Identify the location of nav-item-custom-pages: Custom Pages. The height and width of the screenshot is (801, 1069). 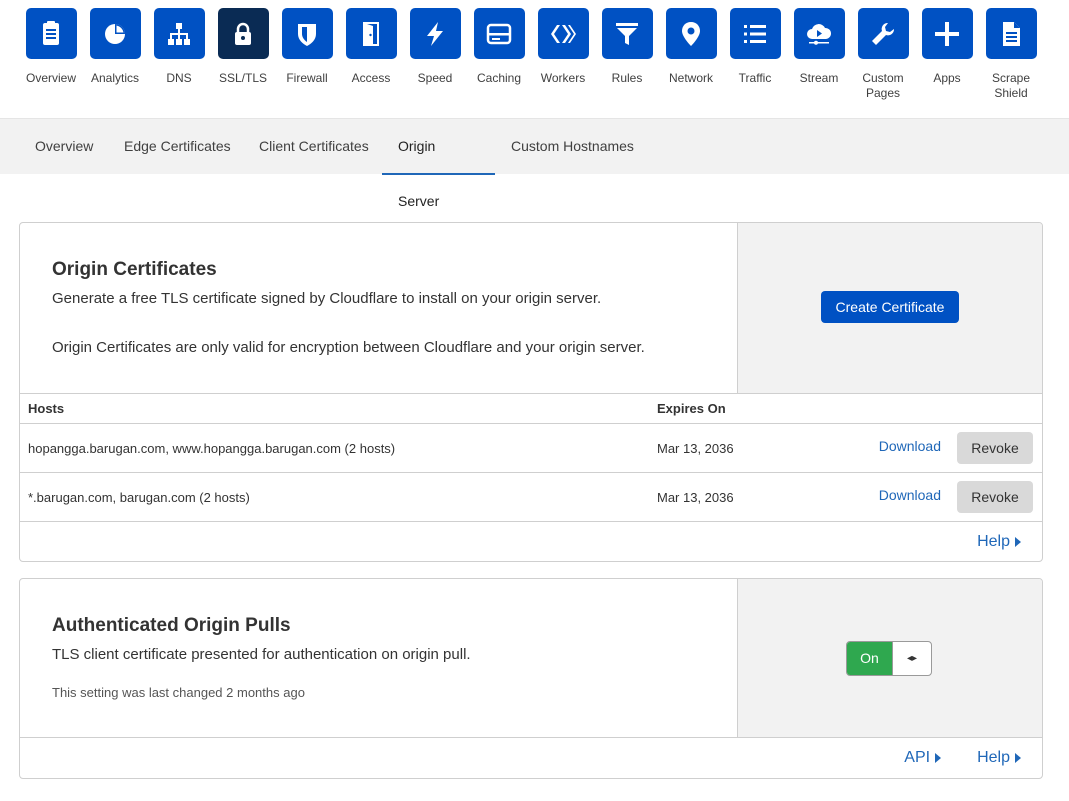
(883, 54).